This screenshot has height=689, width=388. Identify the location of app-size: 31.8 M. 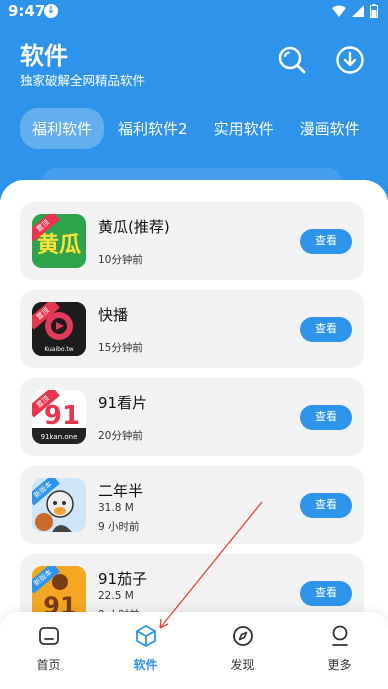
(116, 508).